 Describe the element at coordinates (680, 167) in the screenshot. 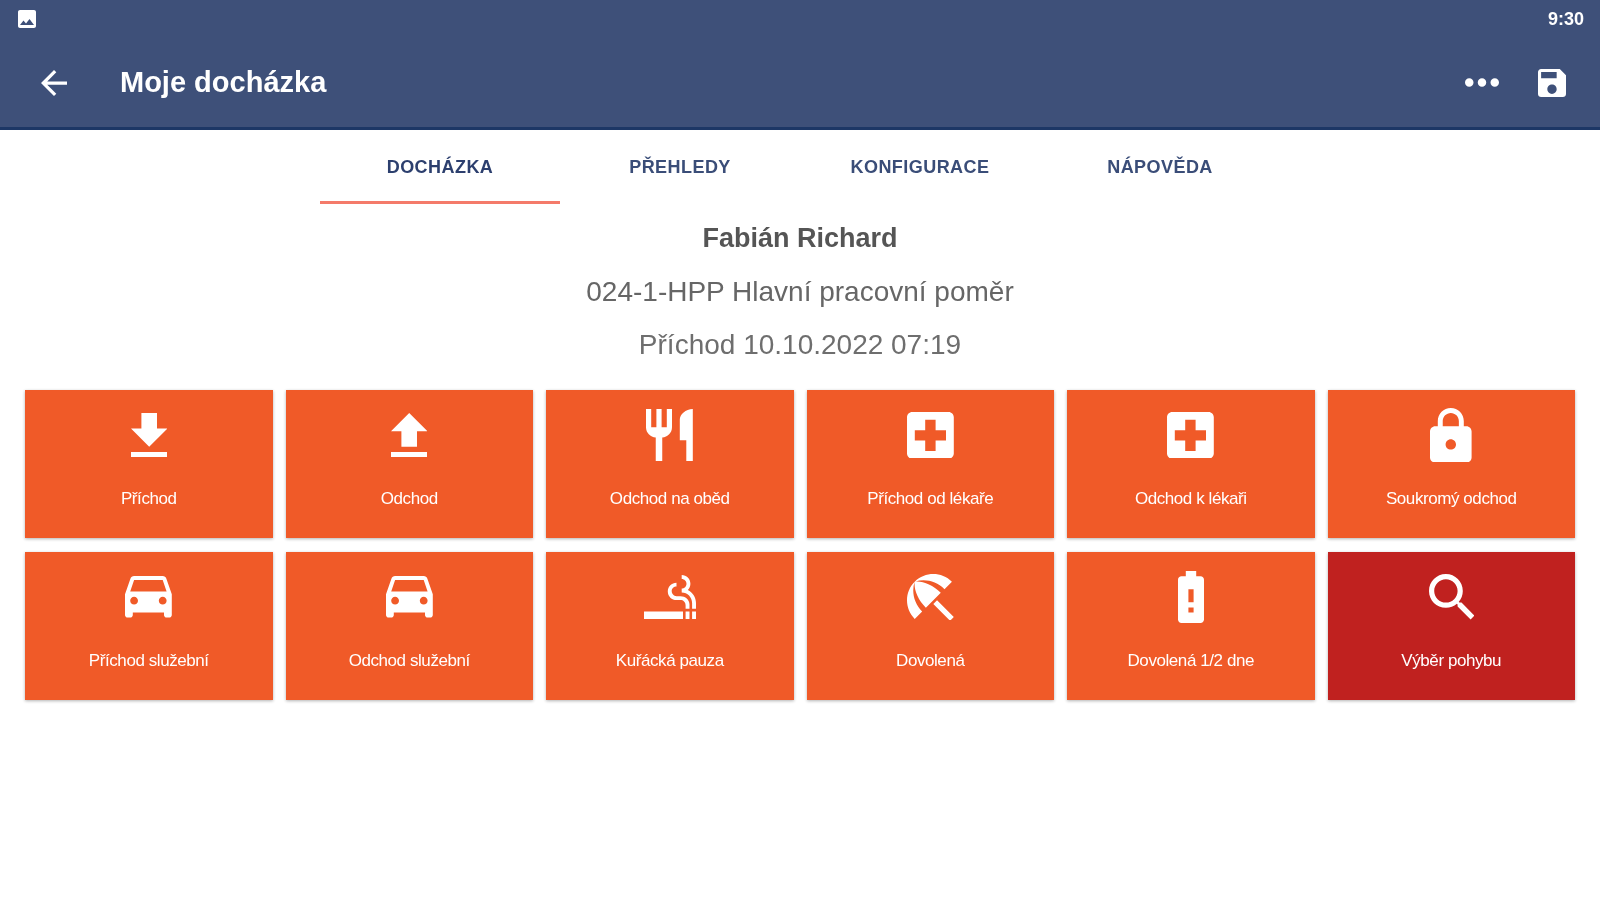

I see `tab: PŘEHLEDY` at that location.